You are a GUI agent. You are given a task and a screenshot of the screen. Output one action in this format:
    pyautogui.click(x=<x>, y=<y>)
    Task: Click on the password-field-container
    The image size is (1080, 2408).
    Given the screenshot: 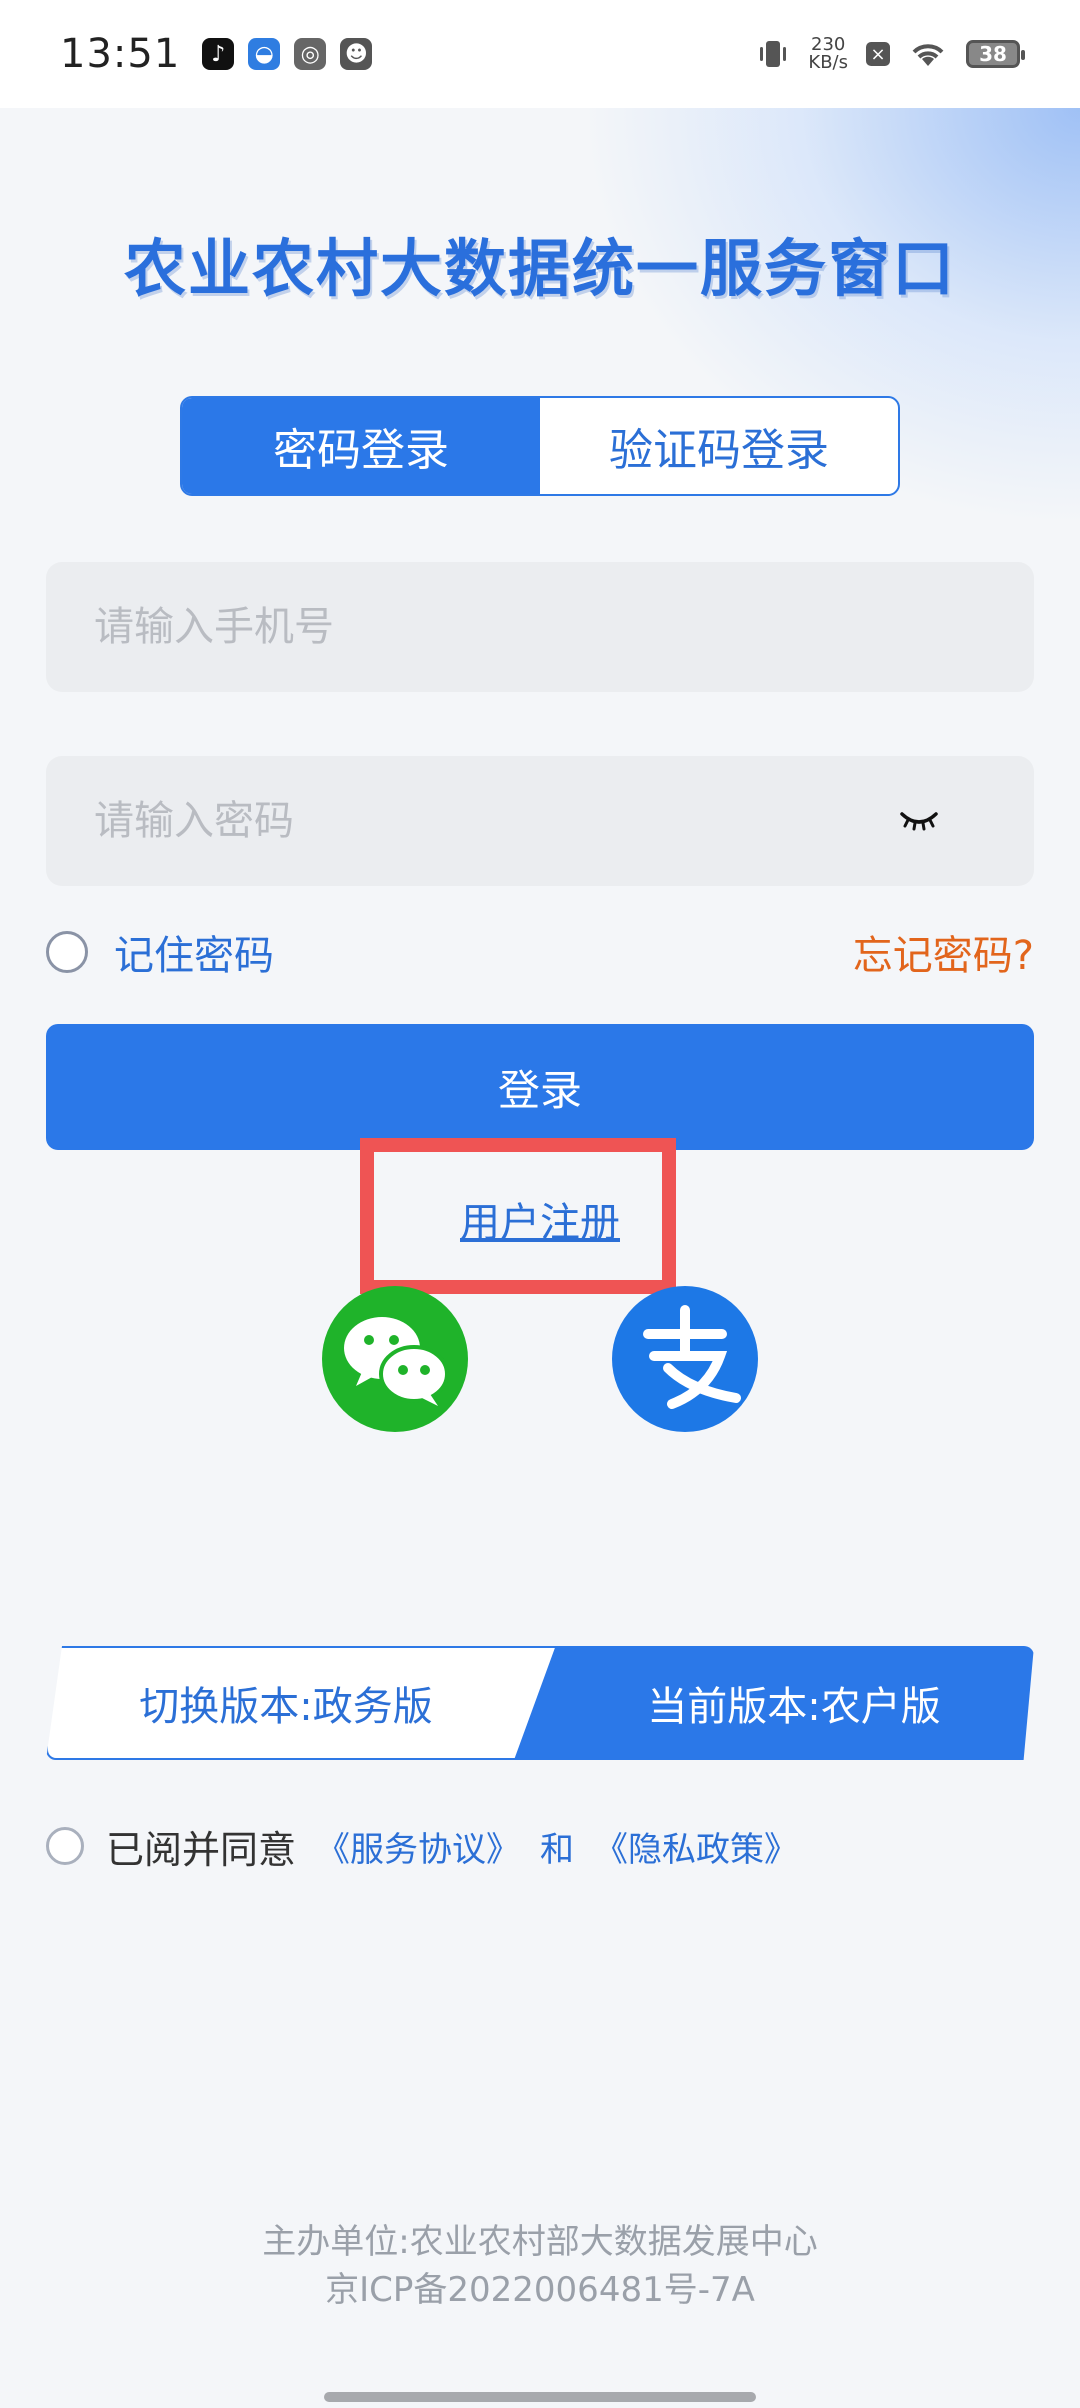 What is the action you would take?
    pyautogui.click(x=540, y=821)
    